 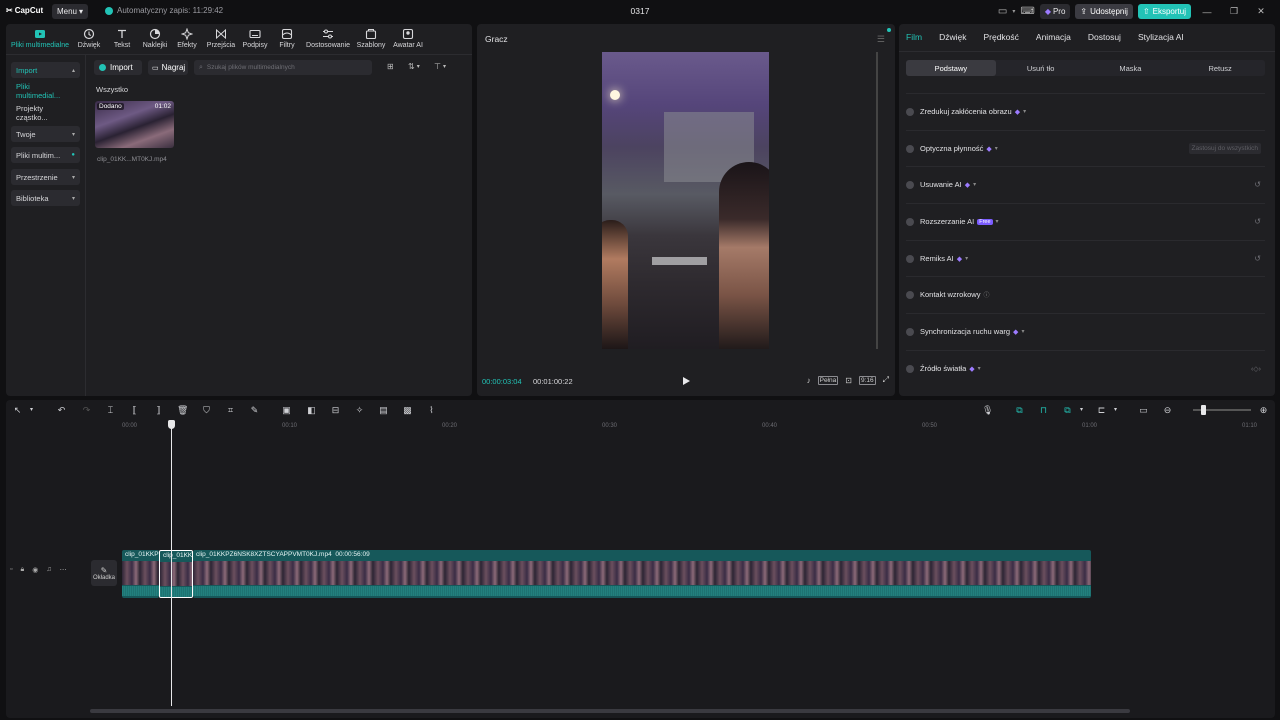 What do you see at coordinates (286, 67) in the screenshot?
I see `search-input` at bounding box center [286, 67].